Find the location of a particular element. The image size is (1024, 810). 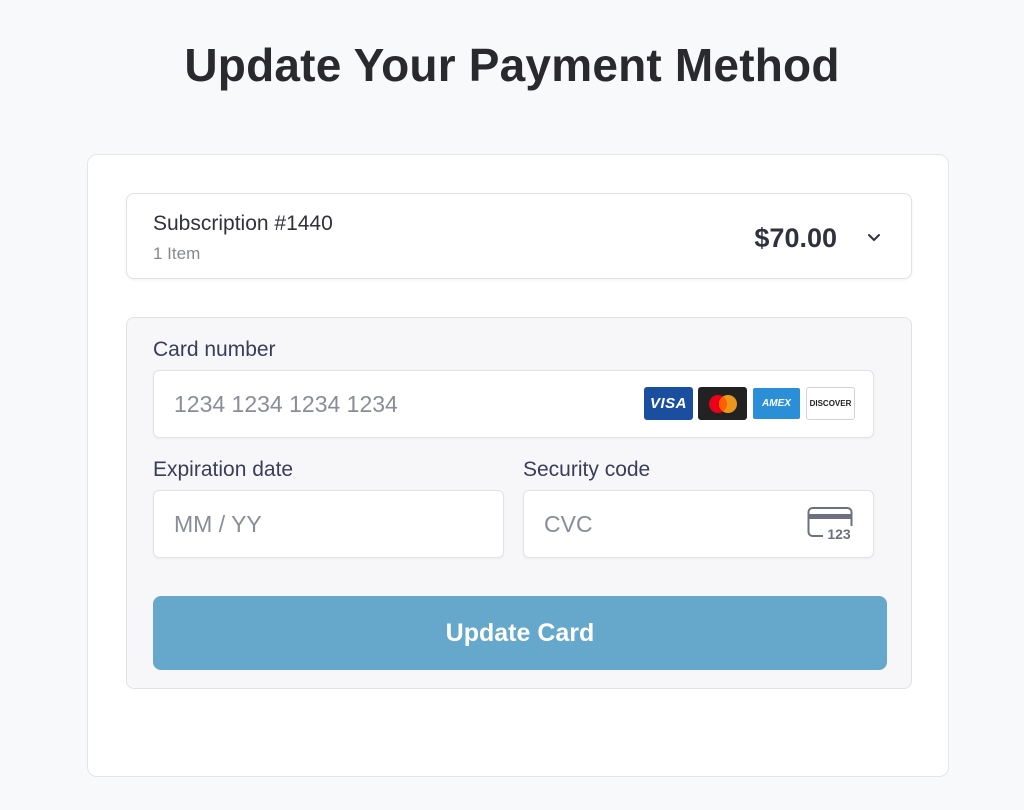

subscription-summary: Subscription #1440 1 Item $70.00 is located at coordinates (519, 236).